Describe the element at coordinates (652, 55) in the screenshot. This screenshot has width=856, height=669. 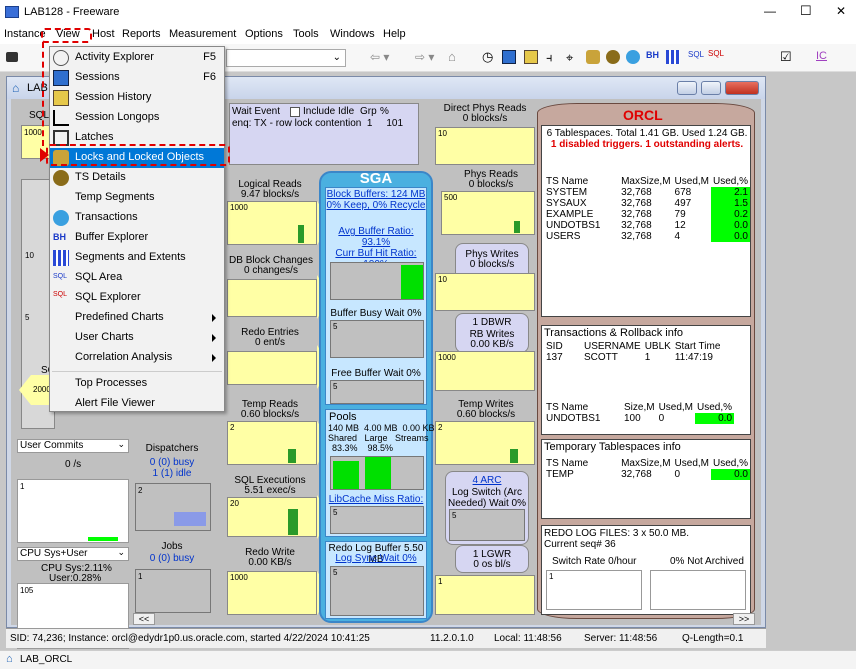
I see `bh-toolbar-icon: BH` at that location.